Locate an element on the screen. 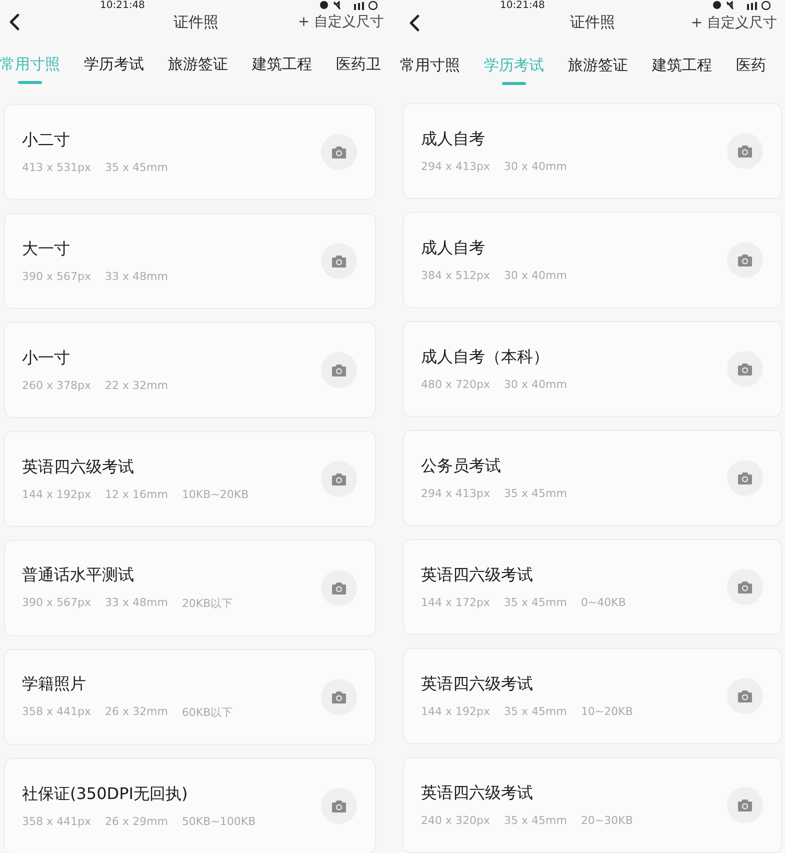 This screenshot has height=853, width=785. size-card: 成人自考（本科） 480 x 720px 30 x 40mm is located at coordinates (592, 369).